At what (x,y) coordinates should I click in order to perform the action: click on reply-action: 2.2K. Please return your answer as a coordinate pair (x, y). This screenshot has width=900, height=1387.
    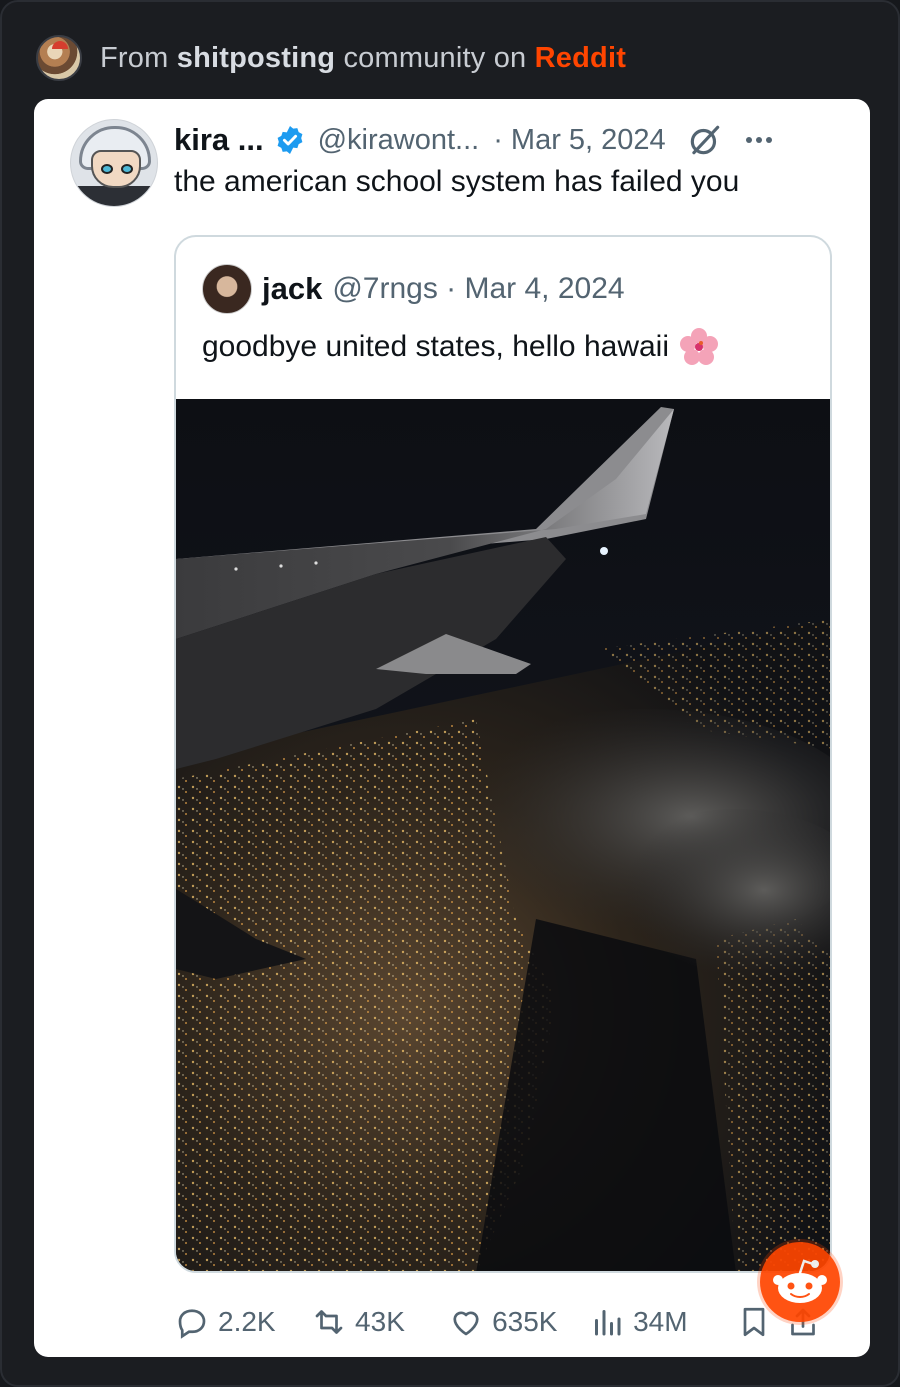
    Looking at the image, I should click on (242, 1322).